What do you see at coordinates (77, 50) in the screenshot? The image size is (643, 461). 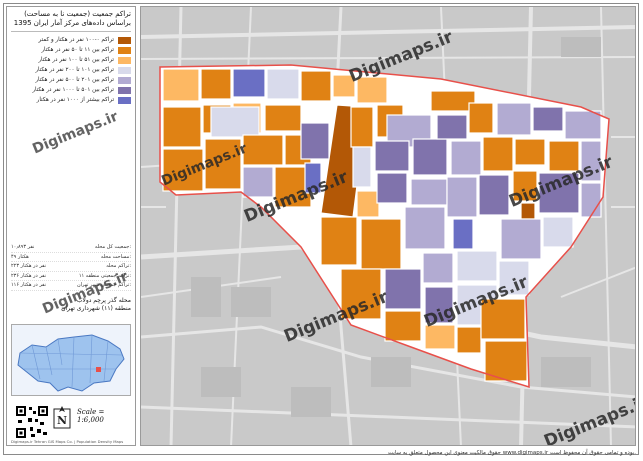 I see `legend-label: تراکم بین ۱۱ تا ۵۰ نفر در هکتار` at bounding box center [77, 50].